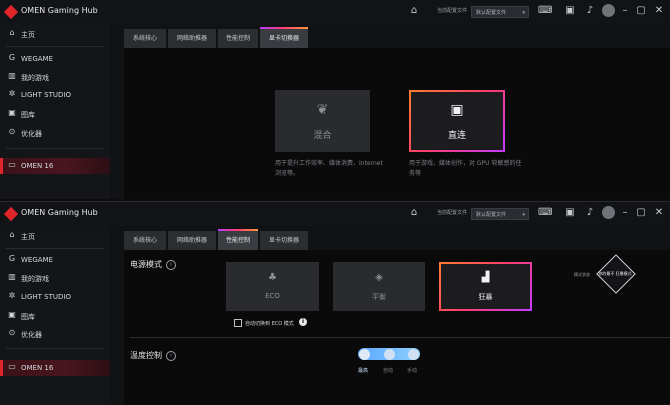 Image resolution: width=670 pixels, height=405 pixels. What do you see at coordinates (457, 110) in the screenshot?
I see `monitor-icon: ▣` at bounding box center [457, 110].